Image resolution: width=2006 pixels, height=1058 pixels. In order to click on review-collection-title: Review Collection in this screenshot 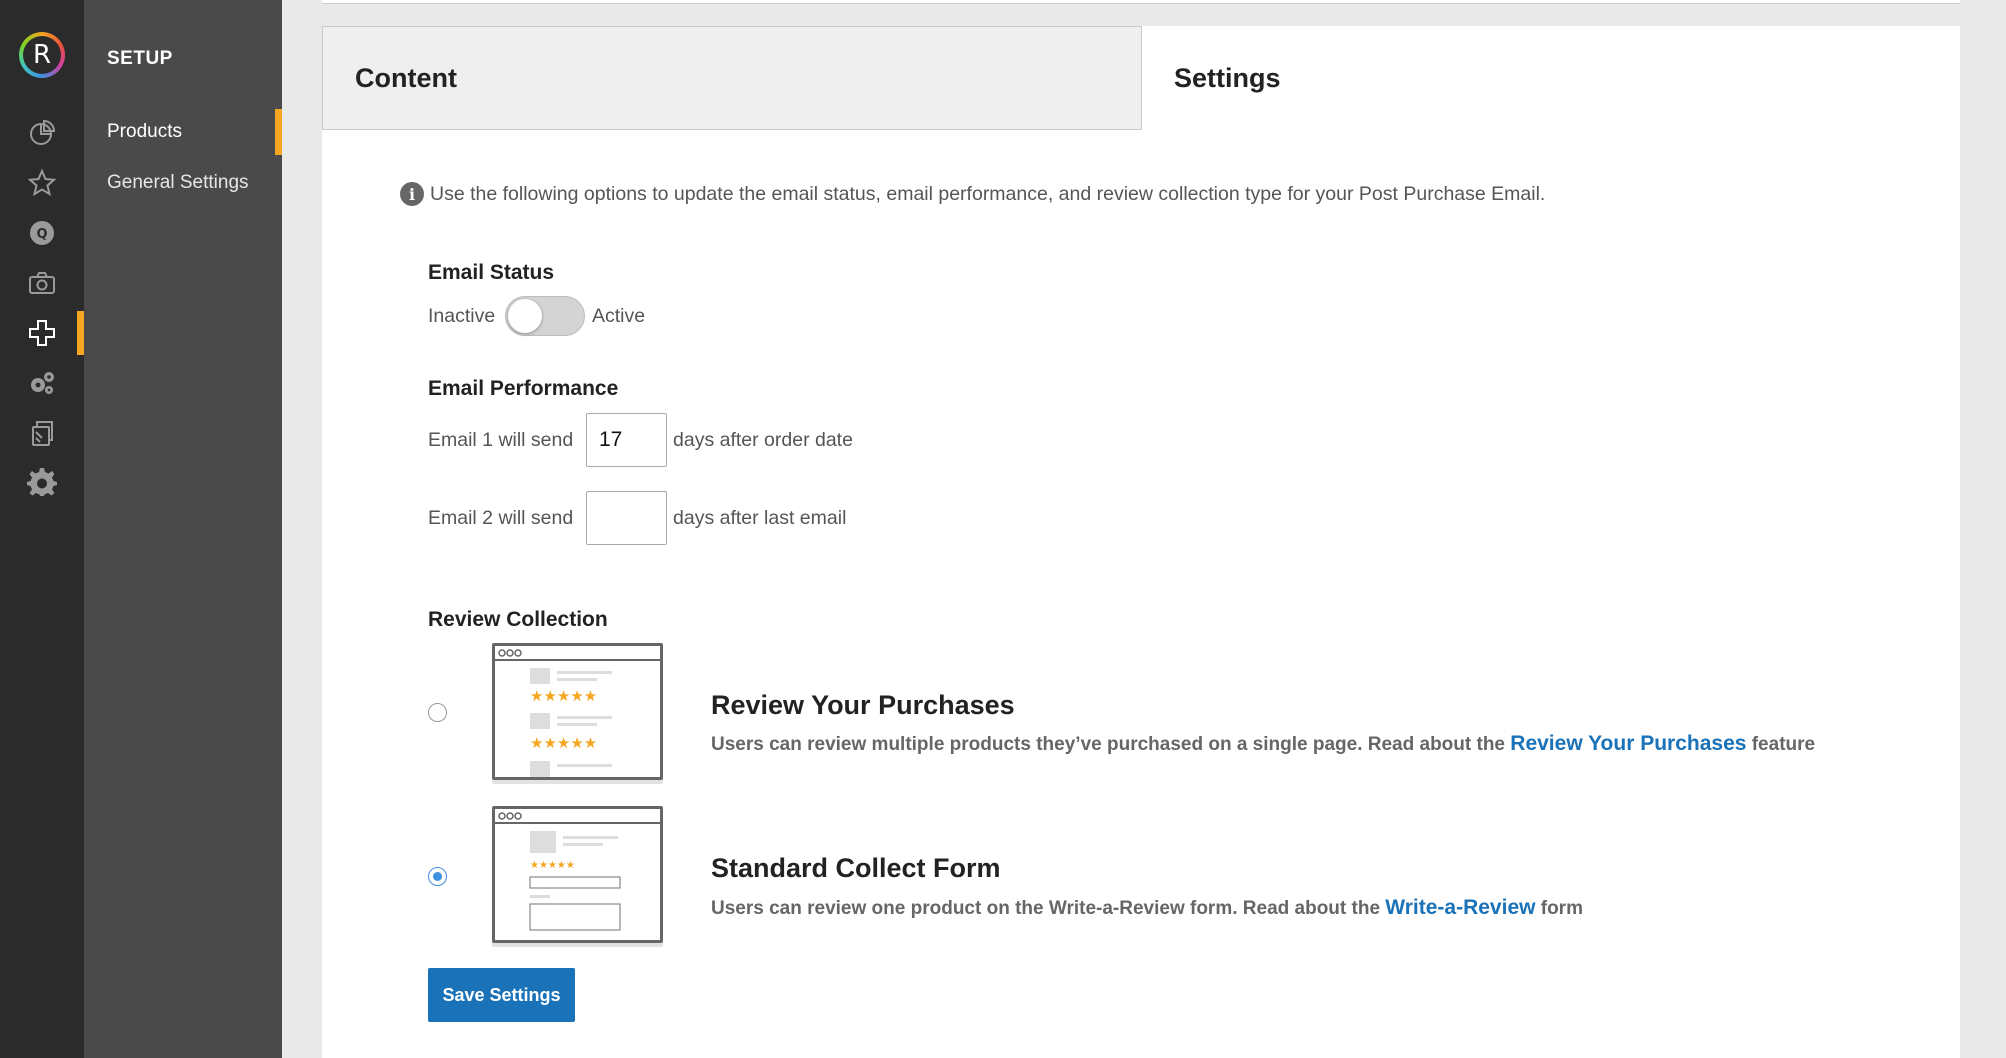, I will do `click(518, 619)`.